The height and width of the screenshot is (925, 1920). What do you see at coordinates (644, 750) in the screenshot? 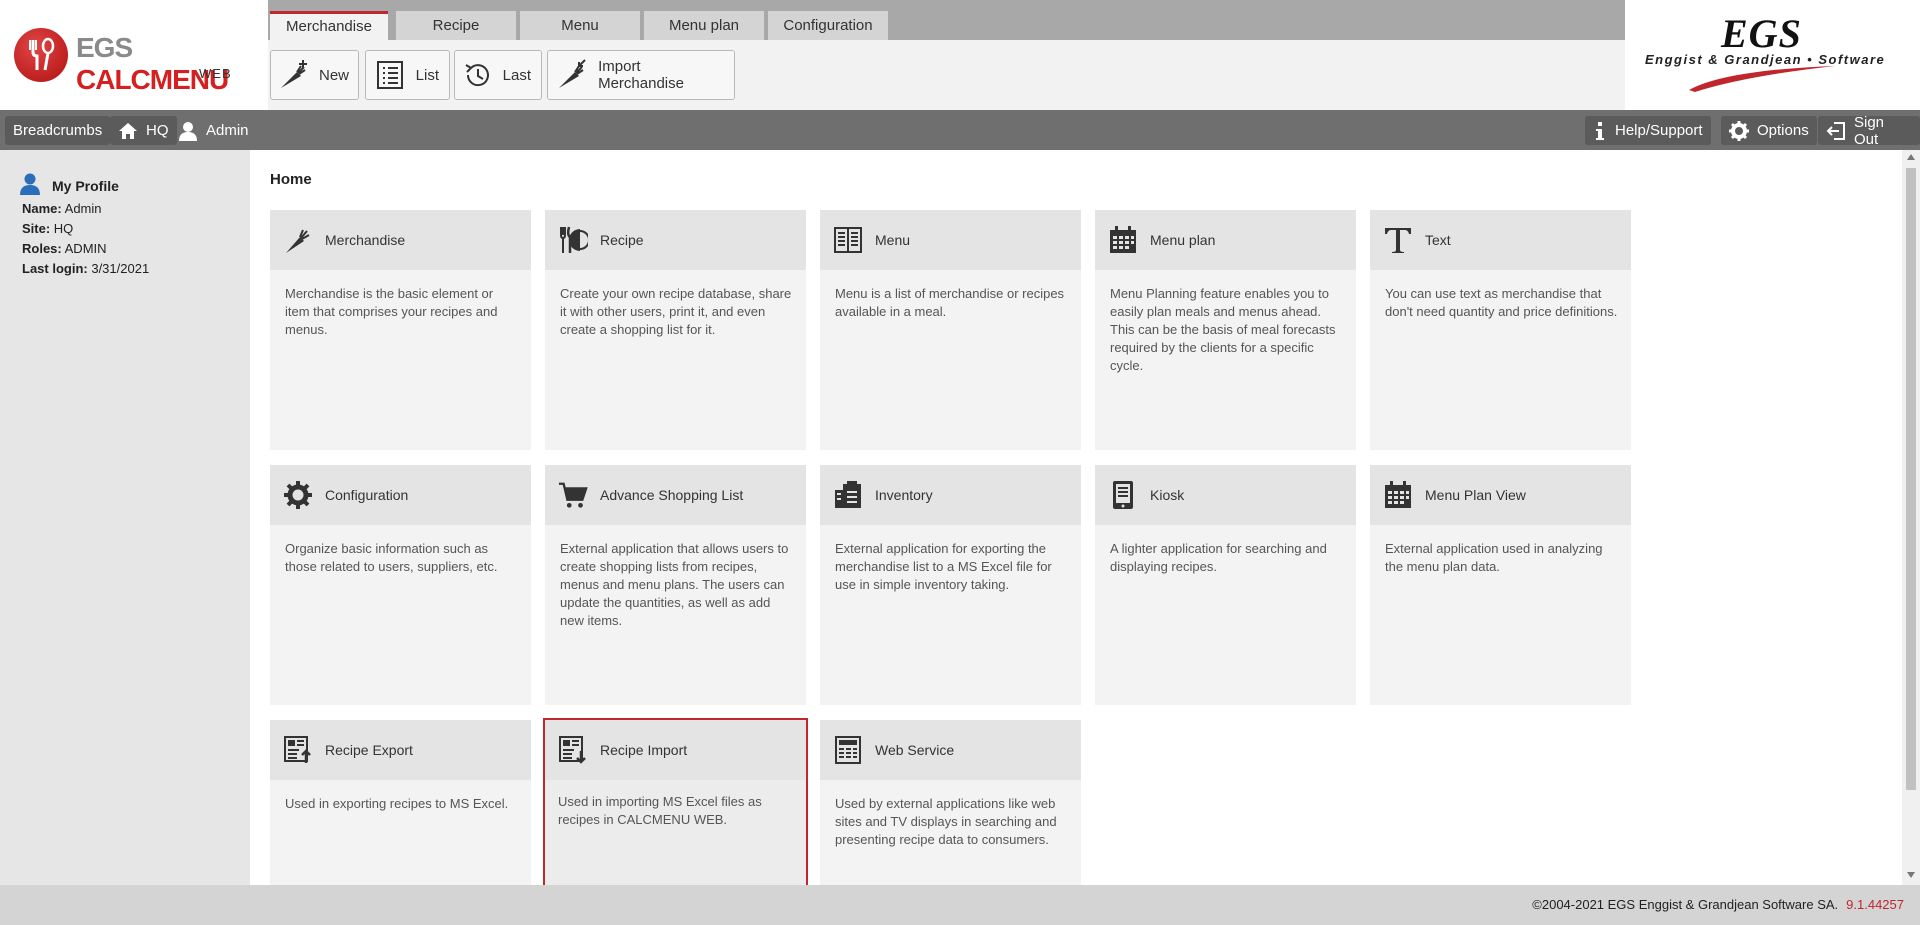
I see `card-title: Recipe Import` at bounding box center [644, 750].